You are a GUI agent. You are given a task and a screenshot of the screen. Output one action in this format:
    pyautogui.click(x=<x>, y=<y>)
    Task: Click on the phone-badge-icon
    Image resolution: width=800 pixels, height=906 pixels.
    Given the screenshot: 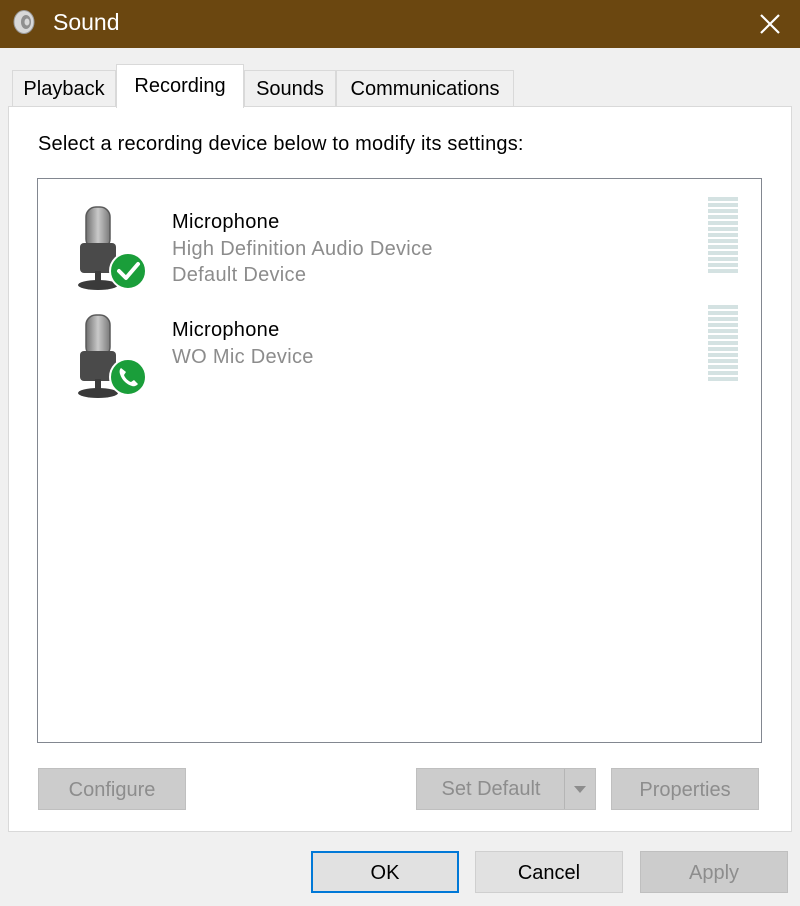 What is the action you would take?
    pyautogui.click(x=128, y=377)
    